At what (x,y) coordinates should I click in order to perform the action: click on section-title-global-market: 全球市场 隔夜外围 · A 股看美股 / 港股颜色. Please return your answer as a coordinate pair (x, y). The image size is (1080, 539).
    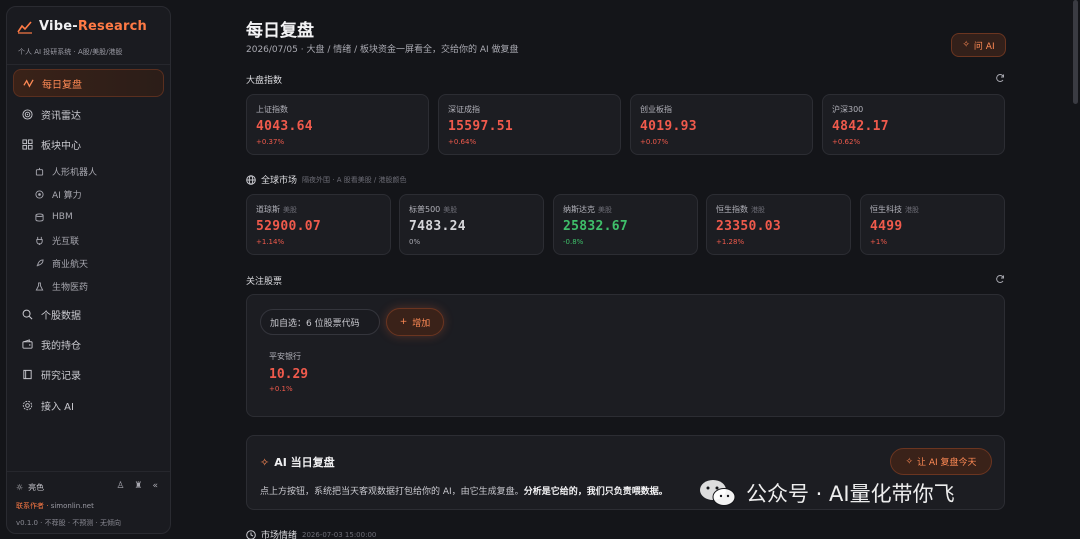
    Looking at the image, I should click on (326, 179).